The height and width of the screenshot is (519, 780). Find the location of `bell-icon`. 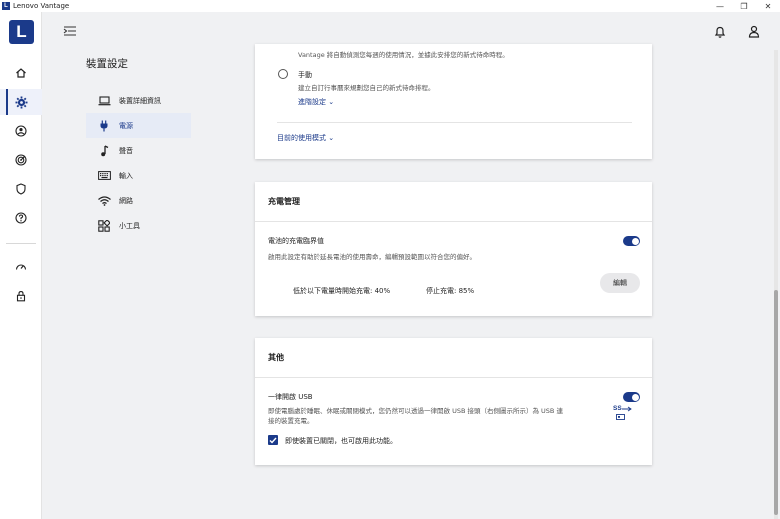

bell-icon is located at coordinates (720, 32).